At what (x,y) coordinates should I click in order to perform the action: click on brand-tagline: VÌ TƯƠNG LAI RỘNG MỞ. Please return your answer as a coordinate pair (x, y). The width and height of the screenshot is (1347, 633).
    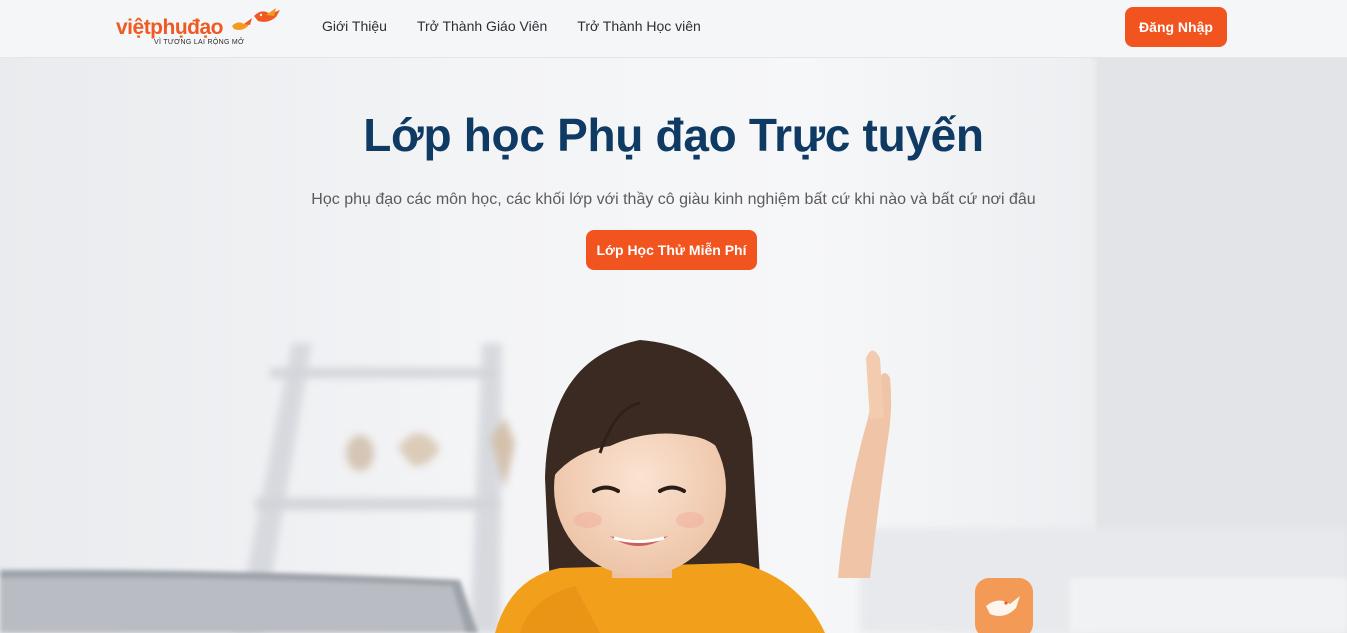
    Looking at the image, I should click on (199, 42).